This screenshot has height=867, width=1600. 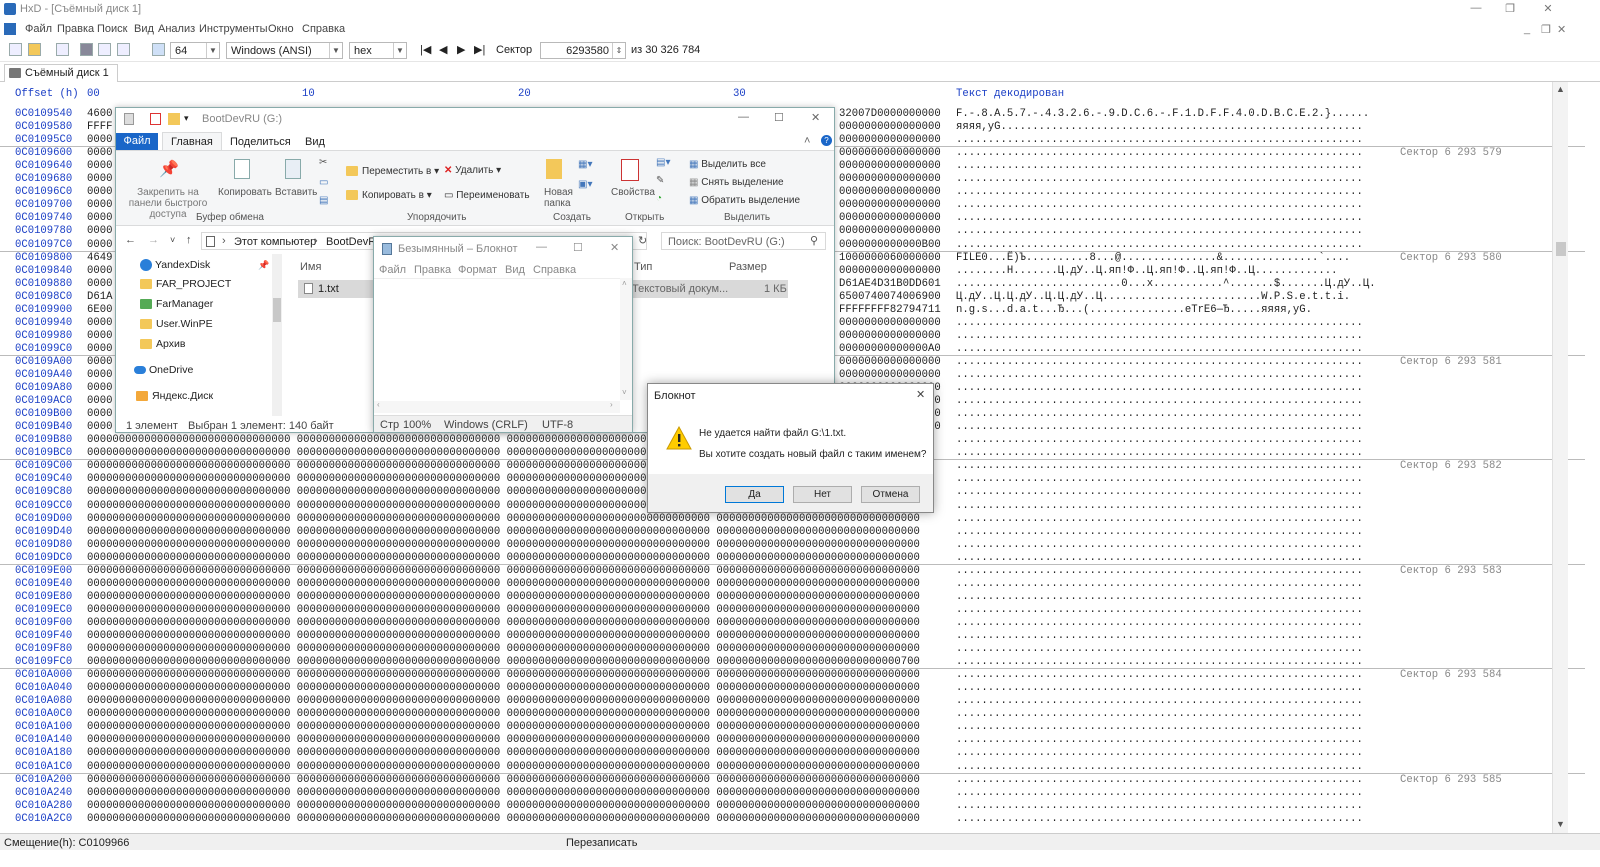 What do you see at coordinates (61, 73) in the screenshot?
I see `tab-removable-disk-1: Съёмный диск 1` at bounding box center [61, 73].